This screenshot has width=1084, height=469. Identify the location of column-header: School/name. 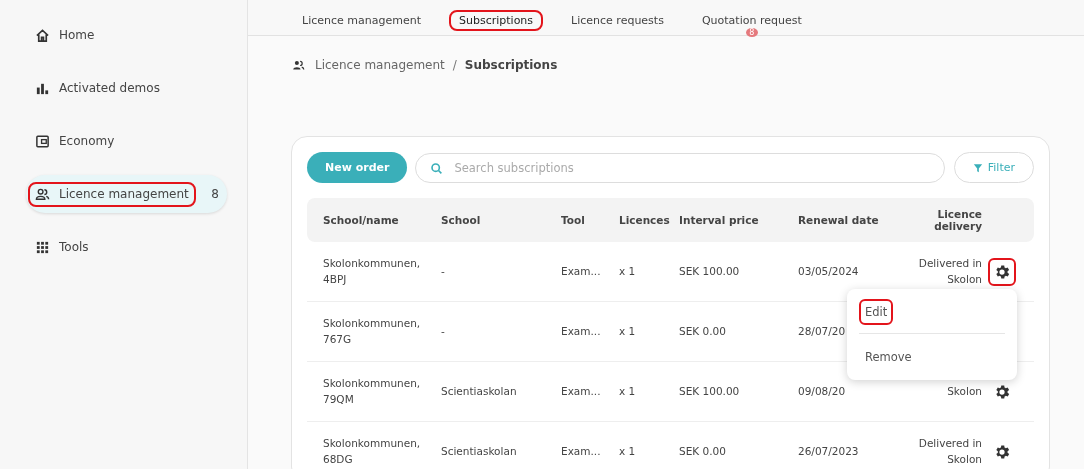
(361, 220).